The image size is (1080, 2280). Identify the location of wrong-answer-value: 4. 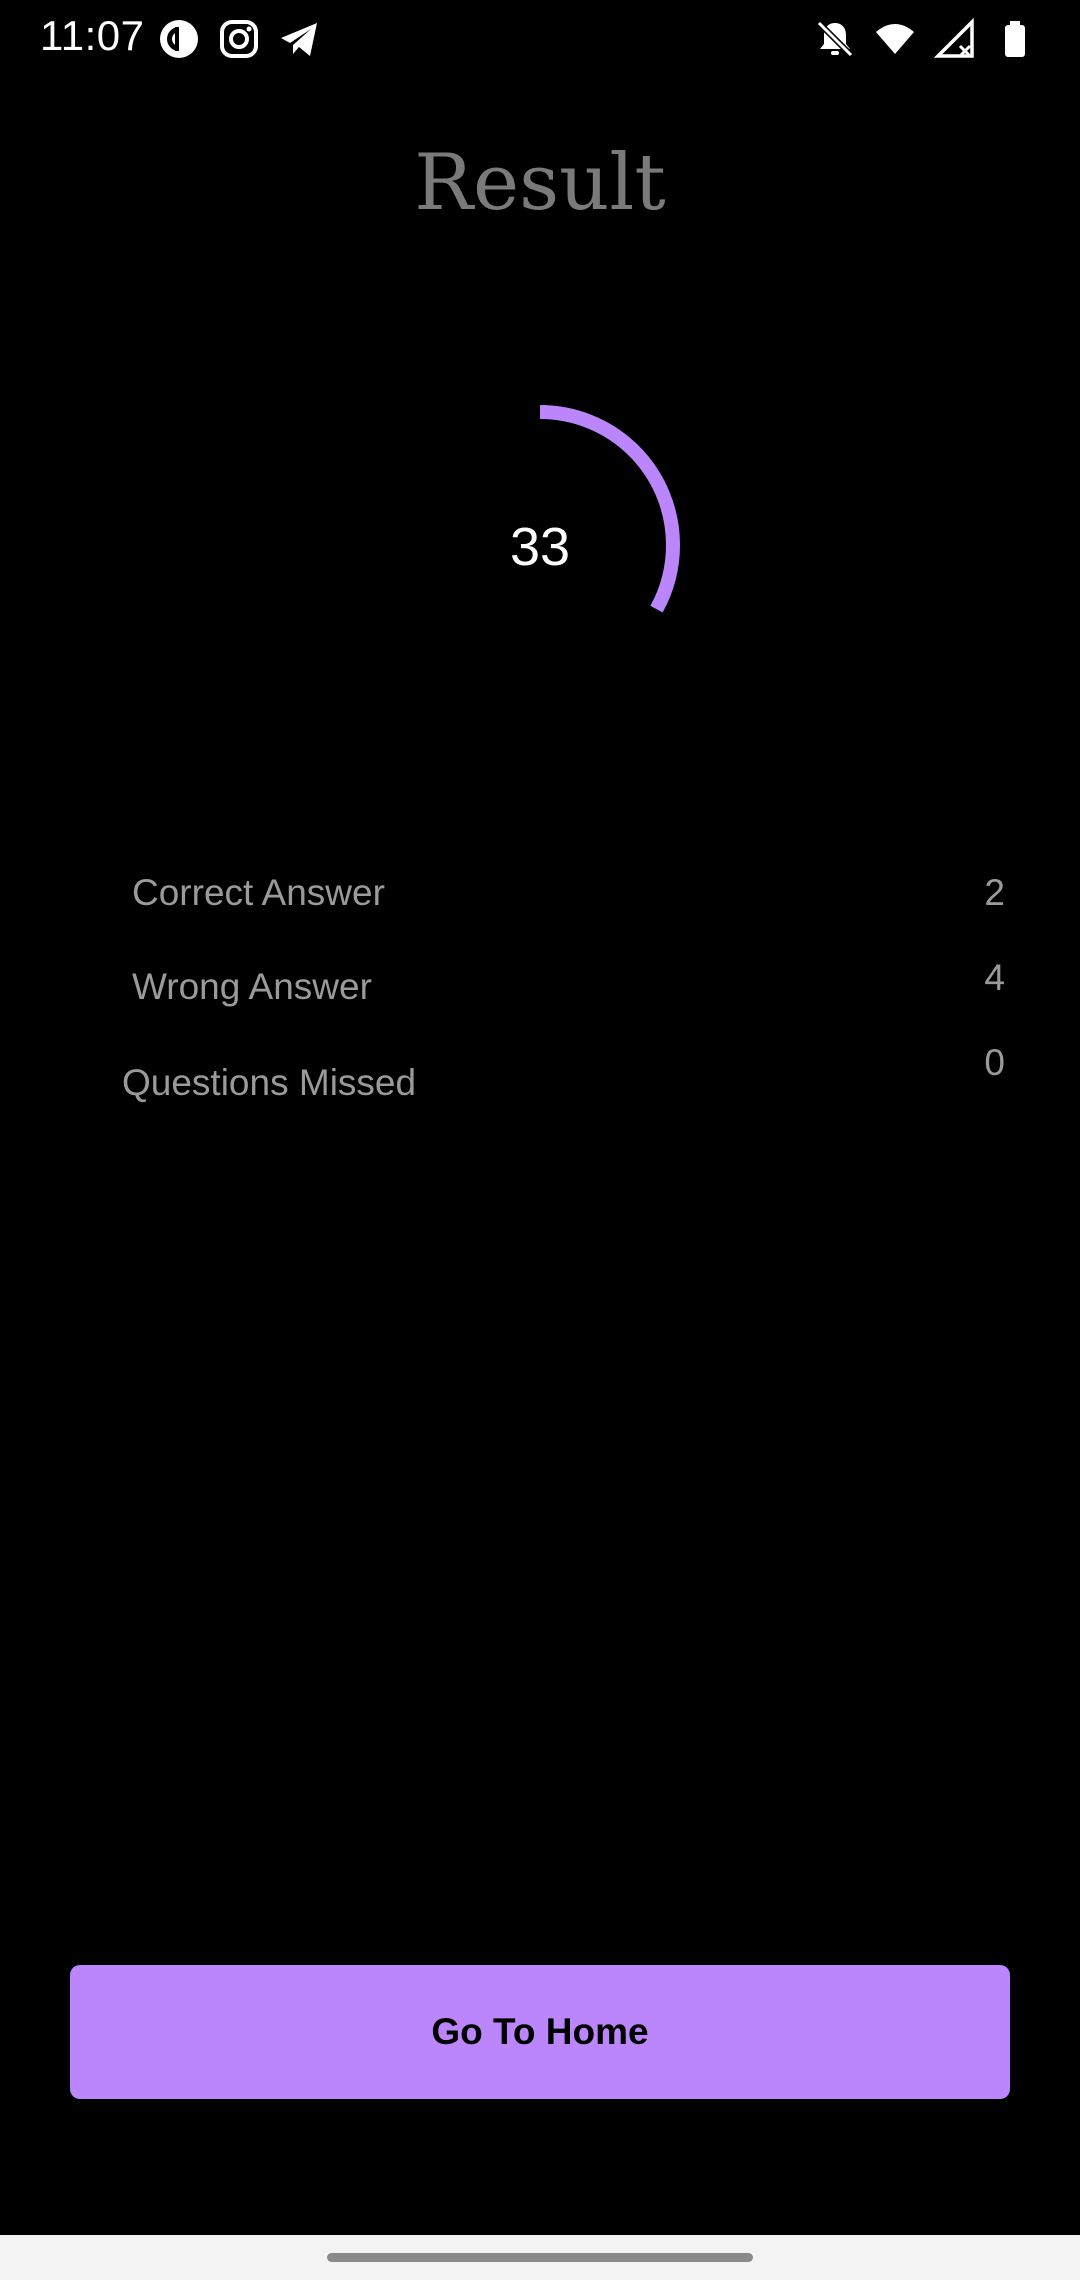
(994, 977).